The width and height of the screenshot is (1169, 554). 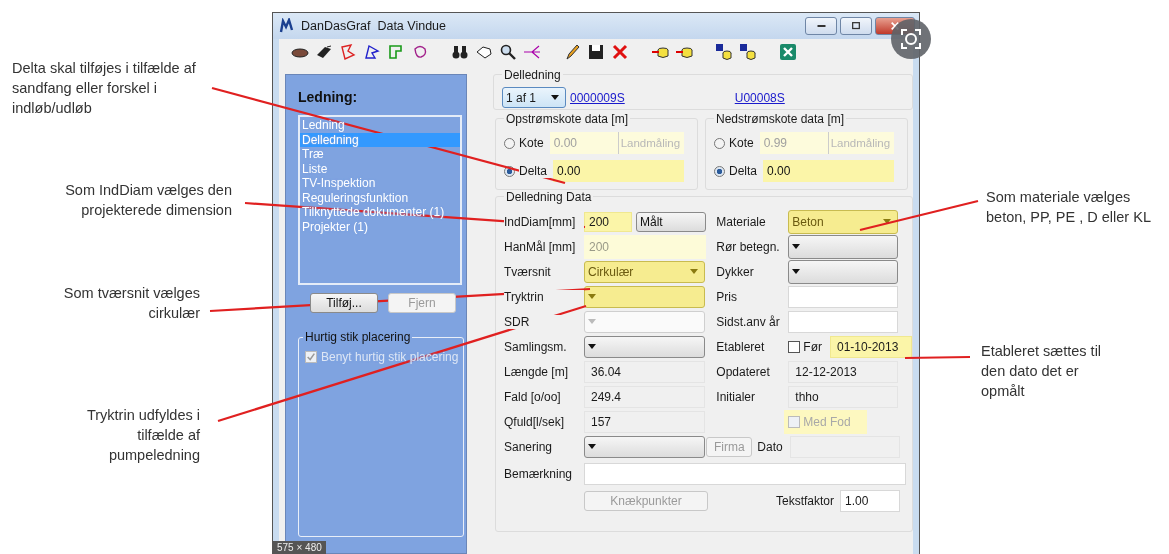 What do you see at coordinates (788, 52) in the screenshot?
I see `exit-icon` at bounding box center [788, 52].